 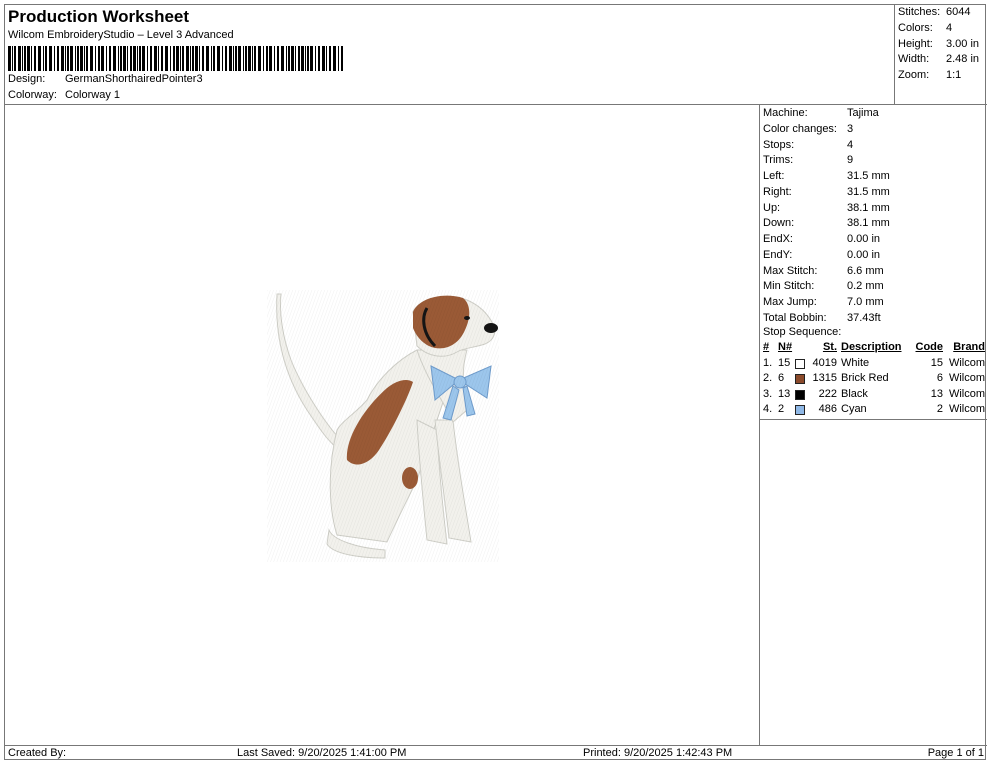 I want to click on info-row-maxstitch: Max Stitch: 6.6 mm, so click(x=823, y=270).